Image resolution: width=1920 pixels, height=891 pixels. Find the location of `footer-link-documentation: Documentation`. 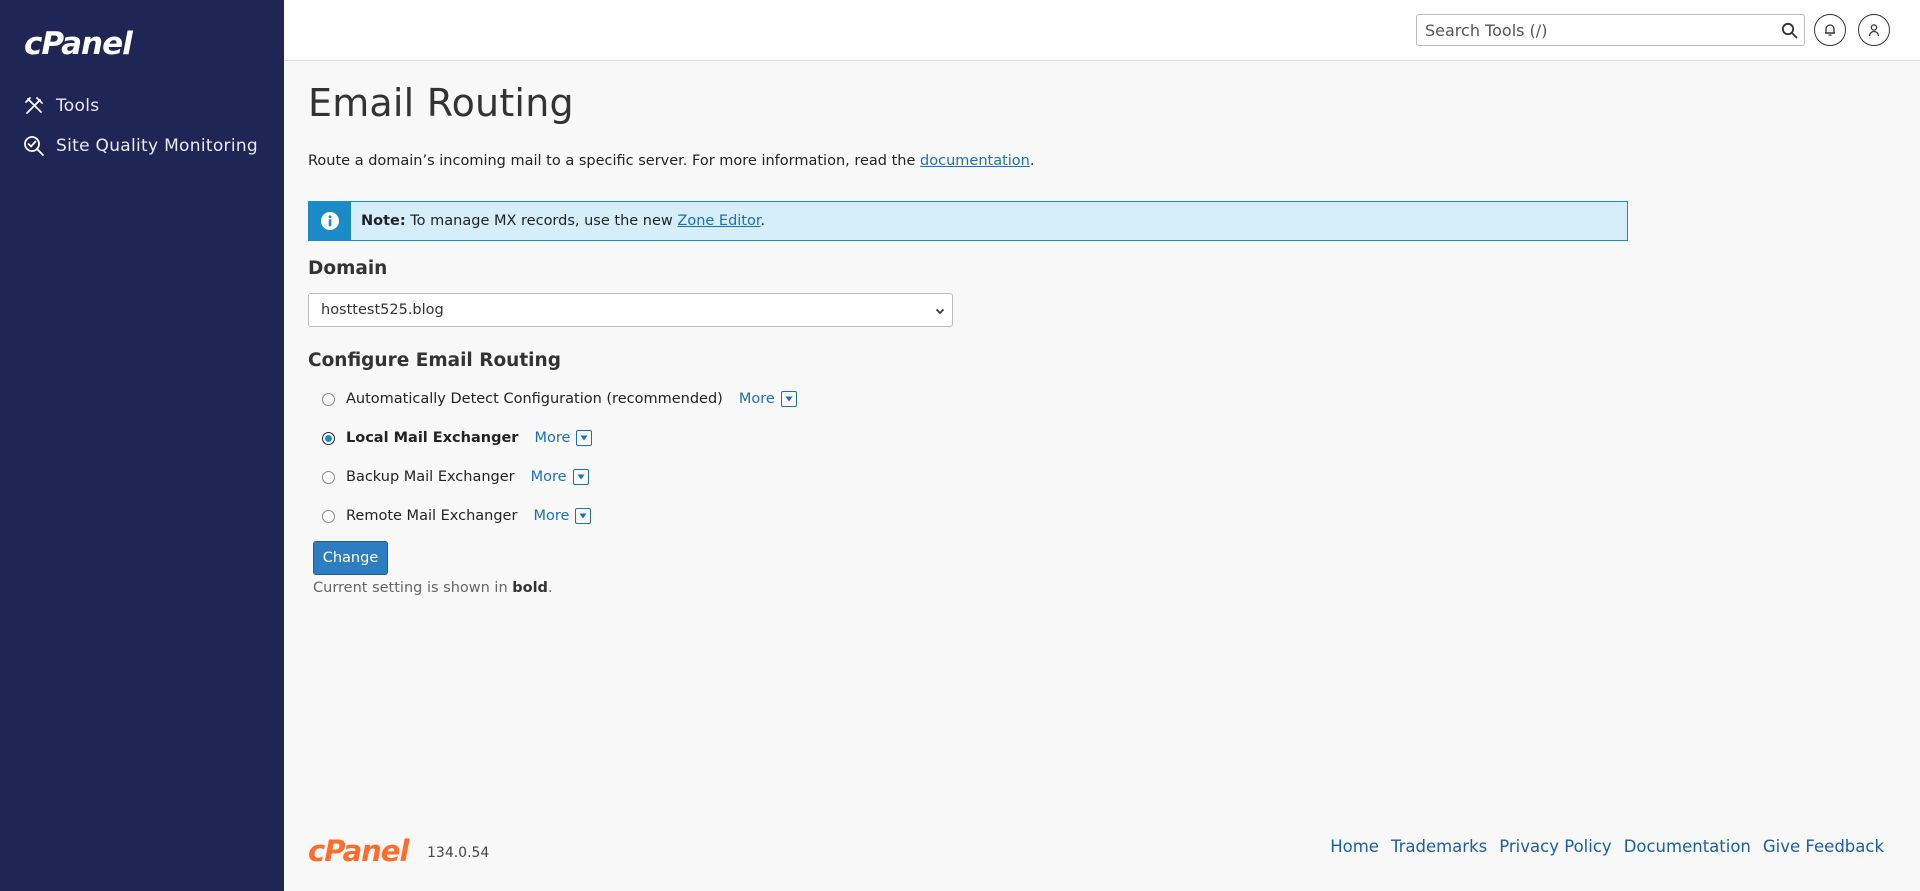

footer-link-documentation: Documentation is located at coordinates (1687, 846).